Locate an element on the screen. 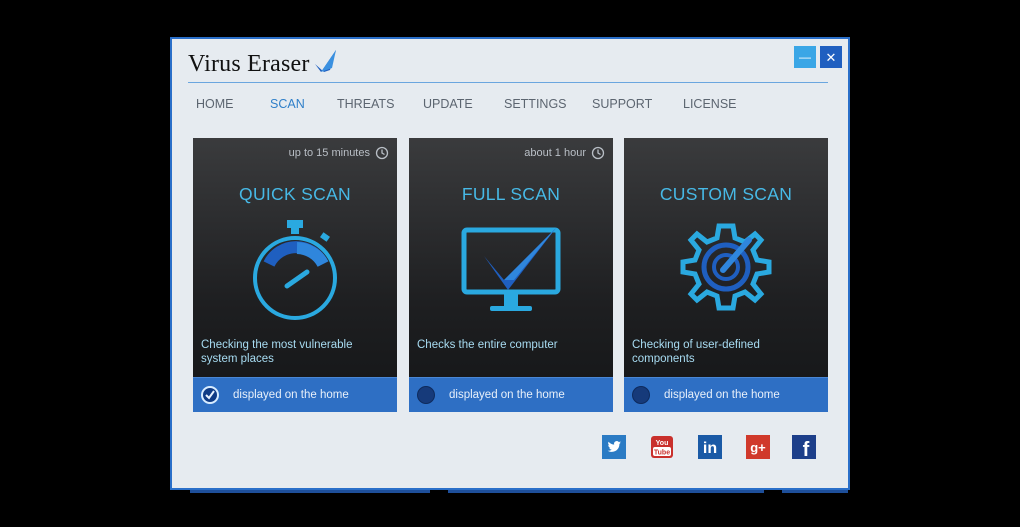 The width and height of the screenshot is (1020, 527). youtube-button: You Tube is located at coordinates (662, 447).